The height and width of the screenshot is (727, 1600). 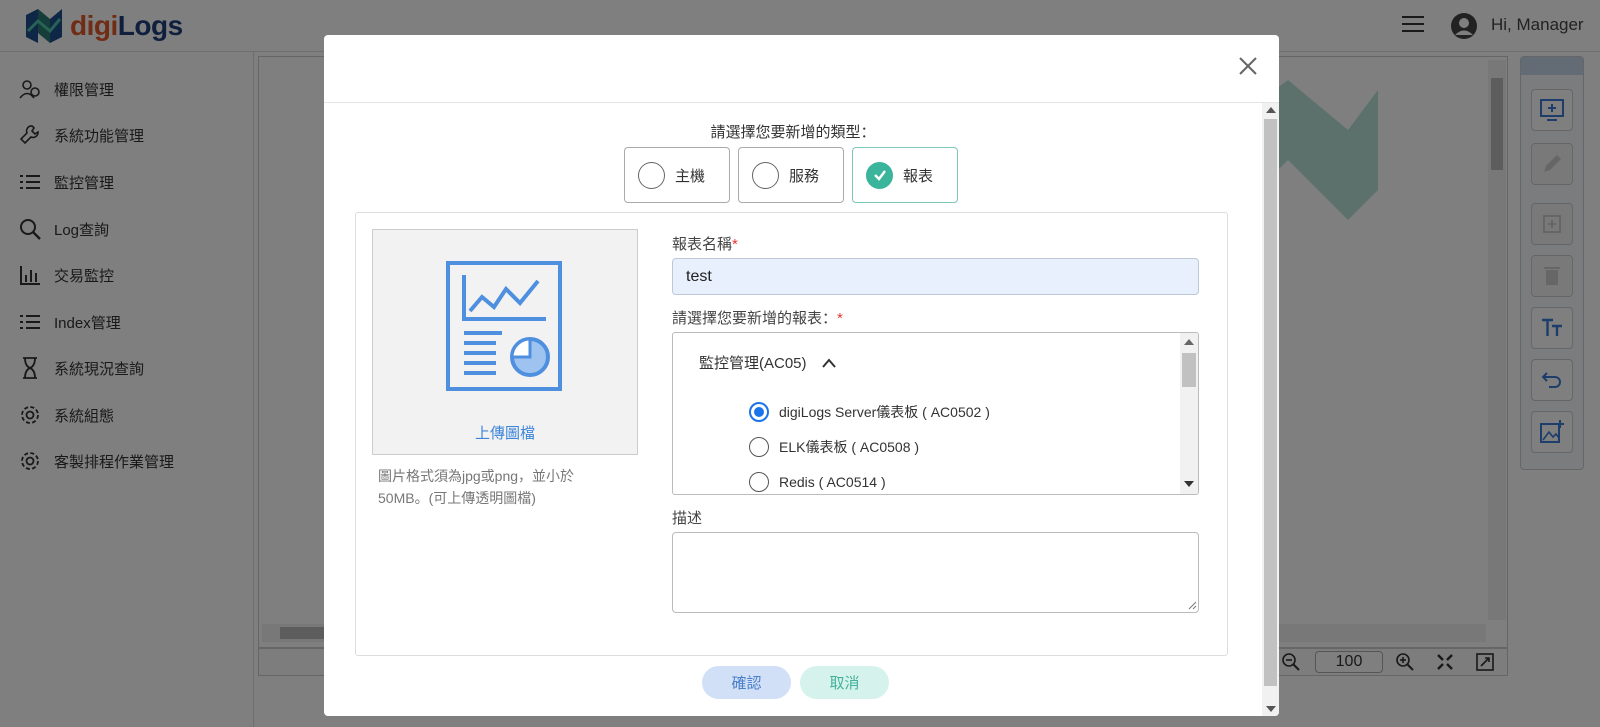 I want to click on report-document-icon, so click(x=504, y=326).